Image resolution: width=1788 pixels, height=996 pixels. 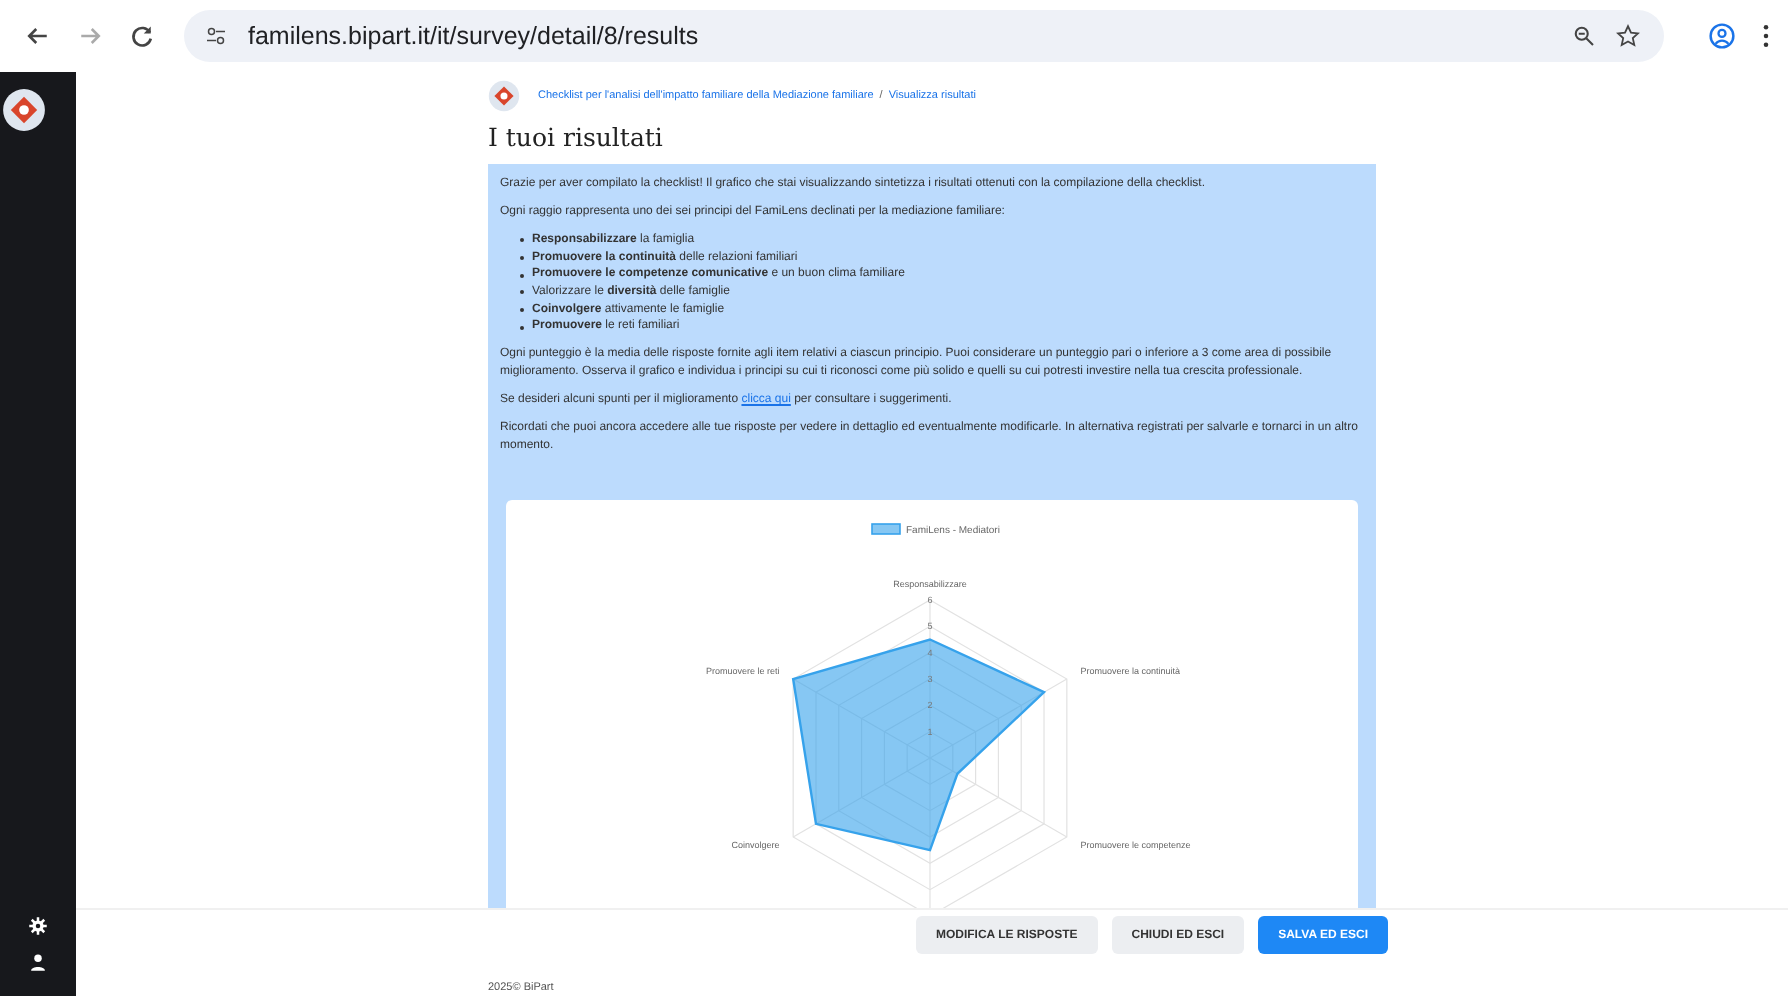 I want to click on zoom-icon, so click(x=1584, y=36).